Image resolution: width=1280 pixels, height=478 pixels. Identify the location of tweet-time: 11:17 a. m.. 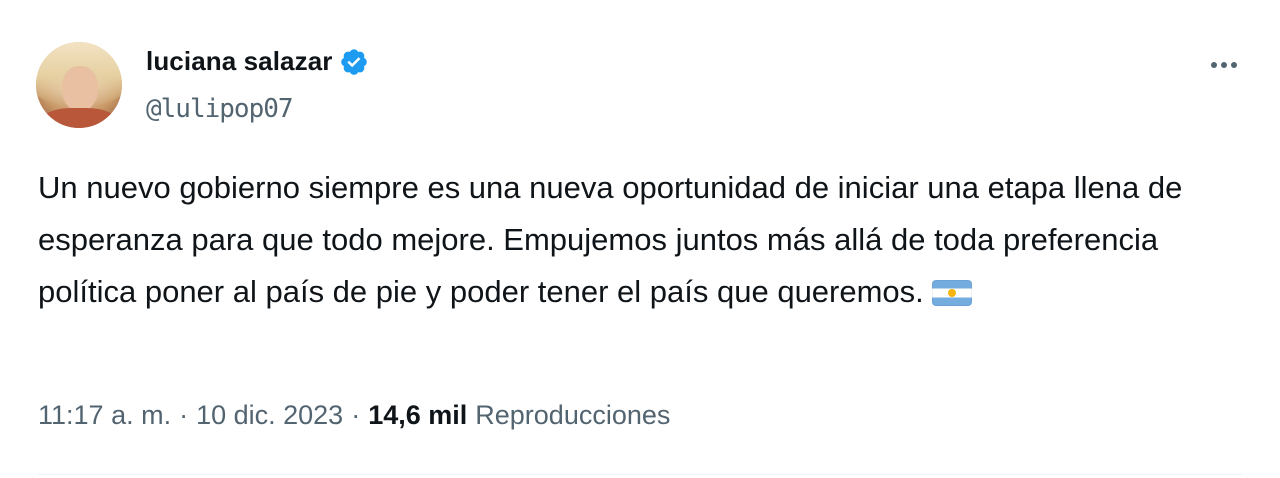
(104, 415).